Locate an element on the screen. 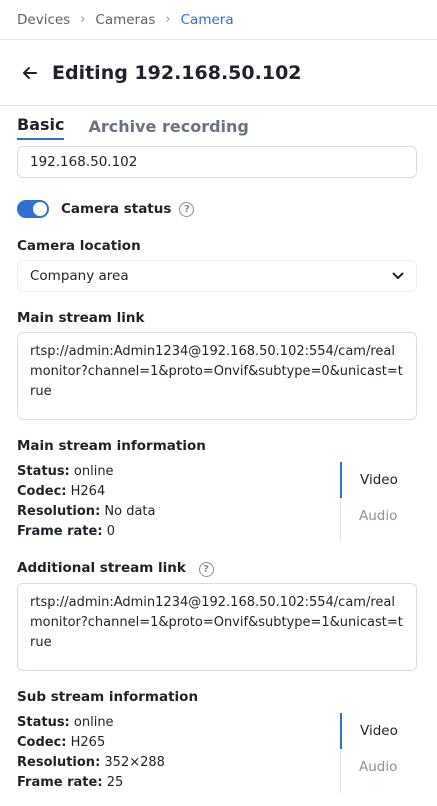 The height and width of the screenshot is (806, 437). resolution-value: No data is located at coordinates (130, 511).